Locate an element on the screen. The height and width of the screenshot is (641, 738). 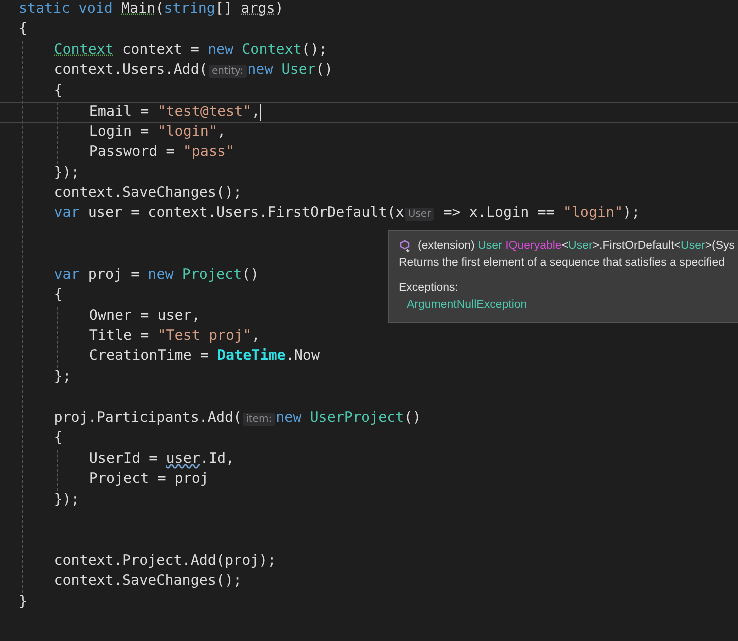
code-line: Title = "Test proj", is located at coordinates (174, 336).